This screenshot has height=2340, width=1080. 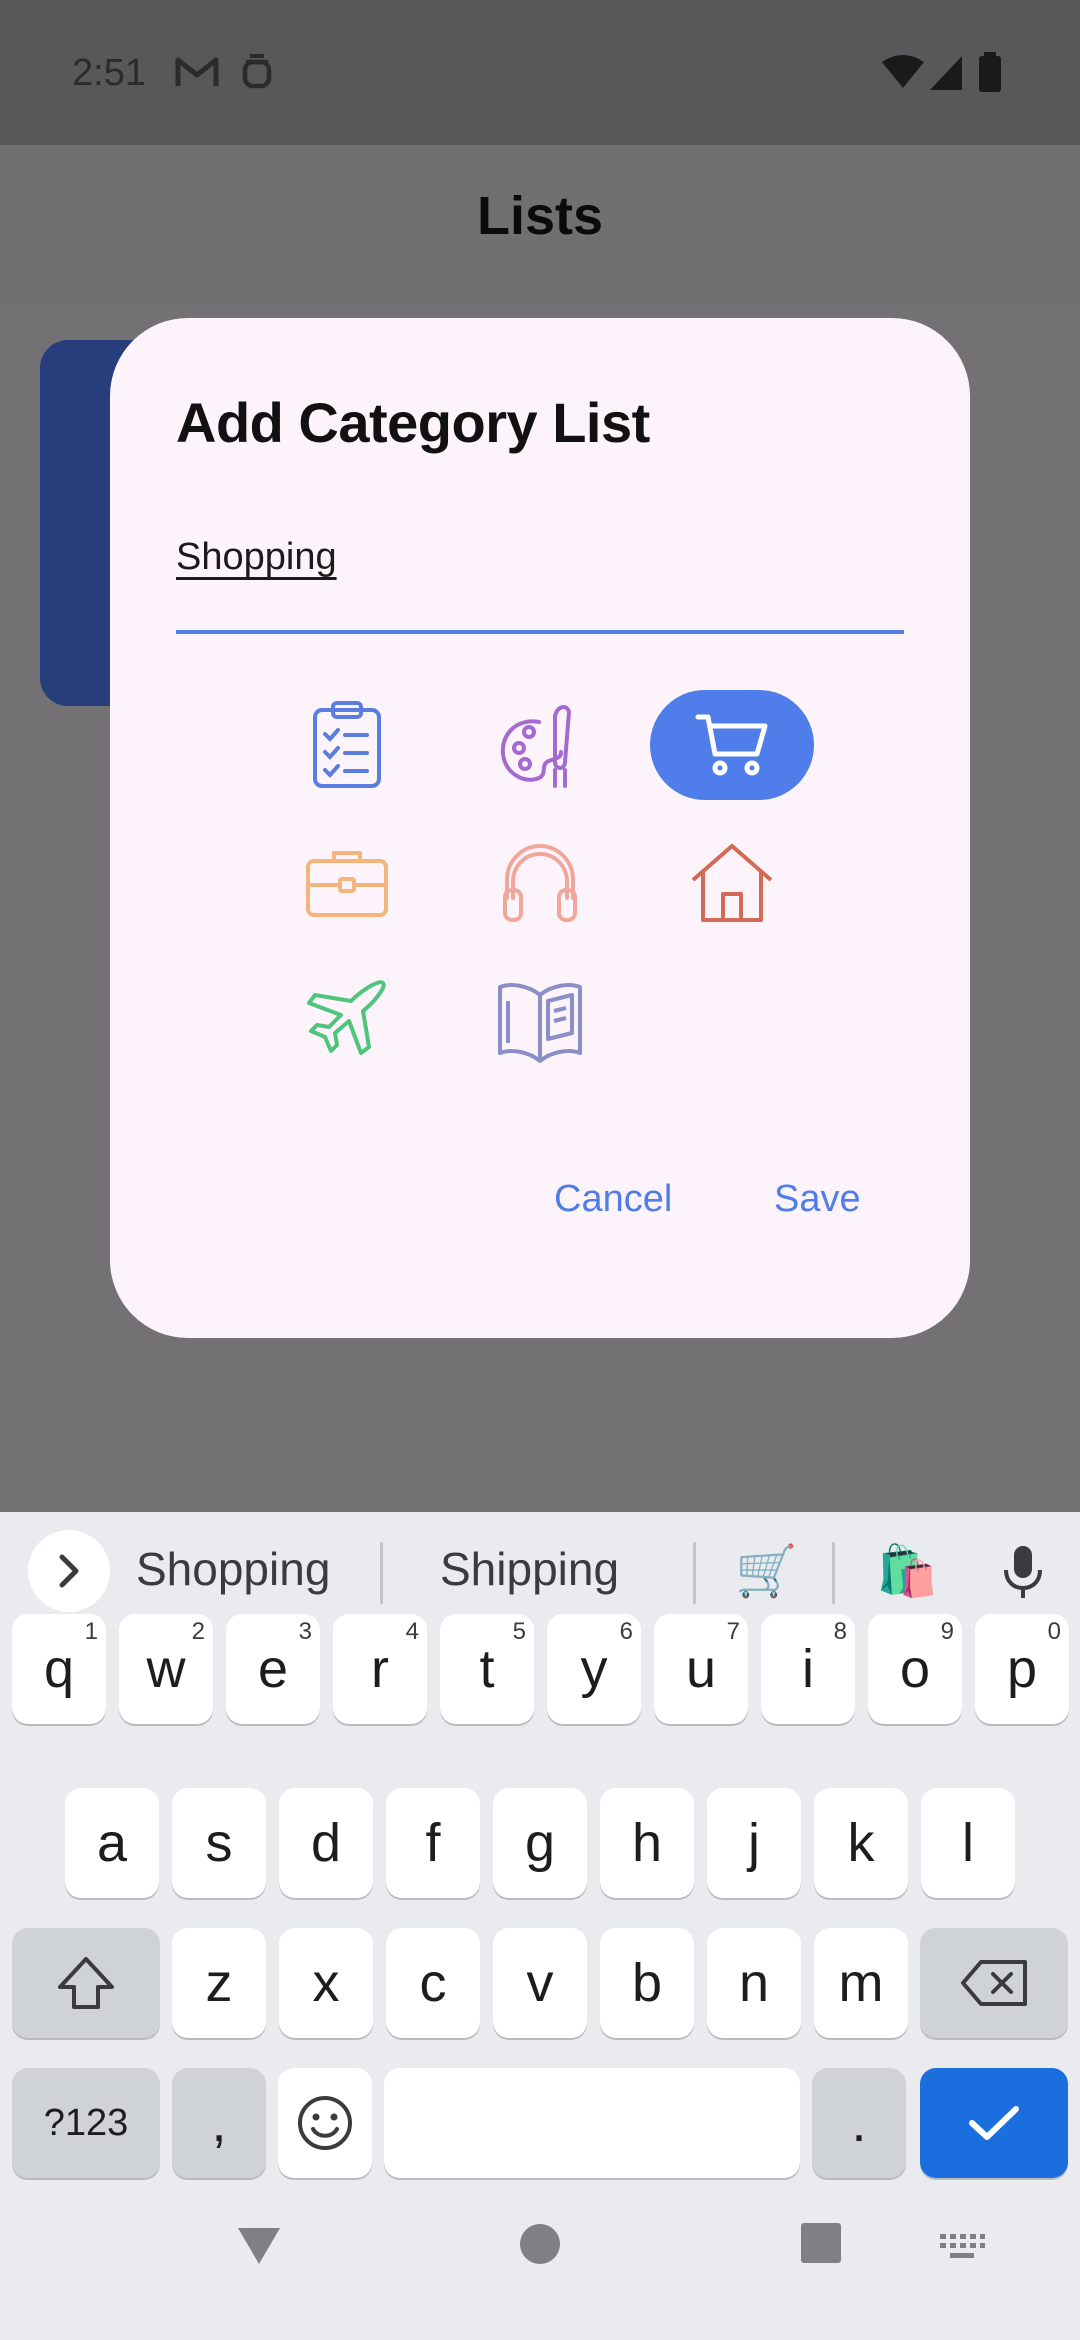 I want to click on icon-option-house, so click(x=732, y=883).